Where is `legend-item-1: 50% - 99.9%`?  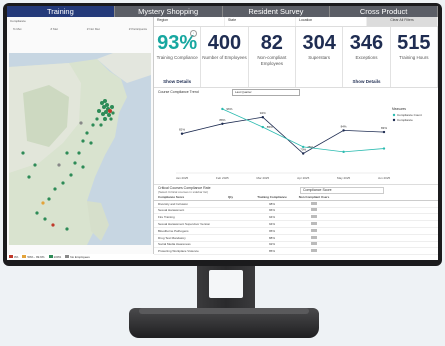
legend-item-1: 50% - 99.9% is located at coordinates (33, 257).